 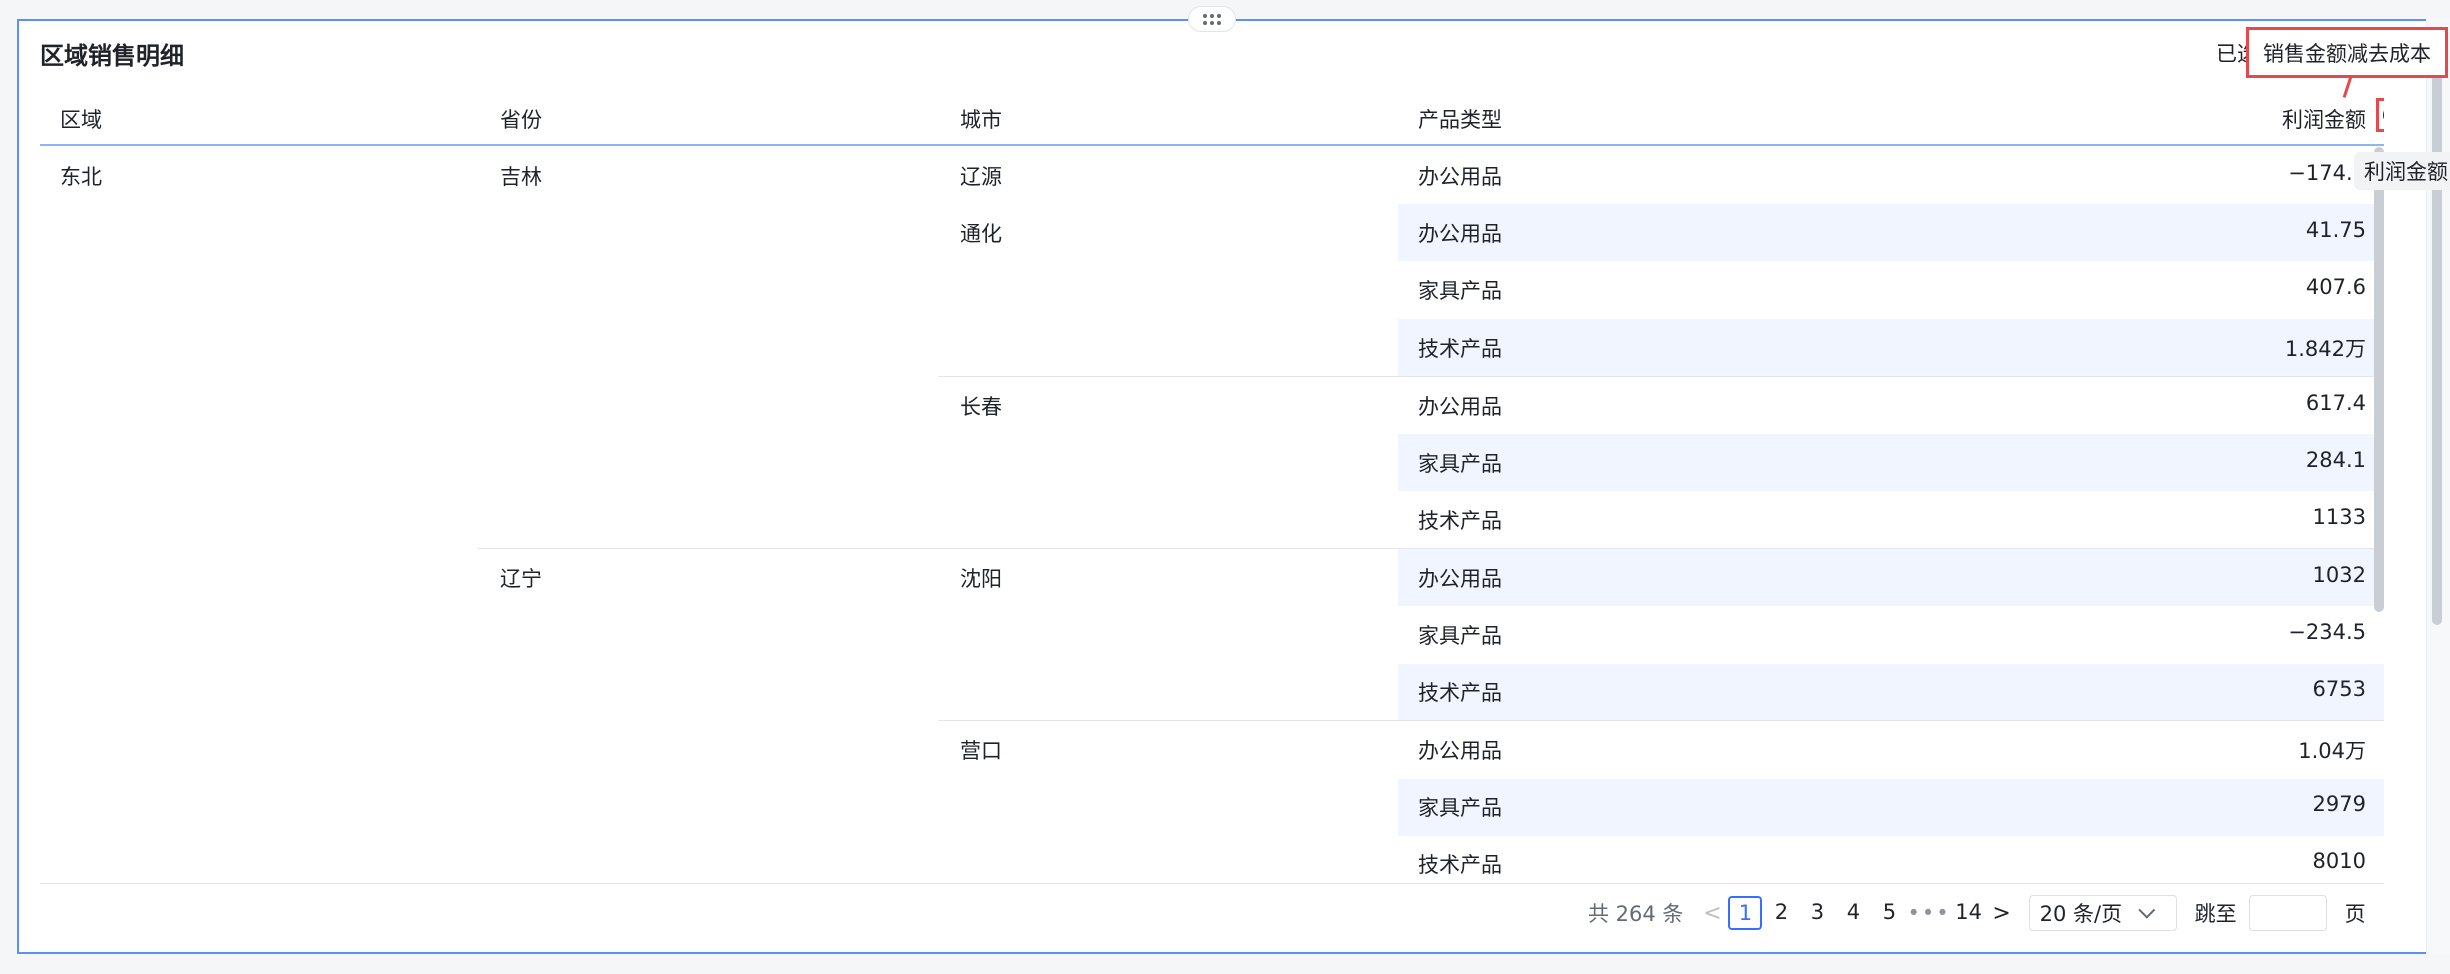 I want to click on jump-label: 跳至, so click(x=2215, y=914).